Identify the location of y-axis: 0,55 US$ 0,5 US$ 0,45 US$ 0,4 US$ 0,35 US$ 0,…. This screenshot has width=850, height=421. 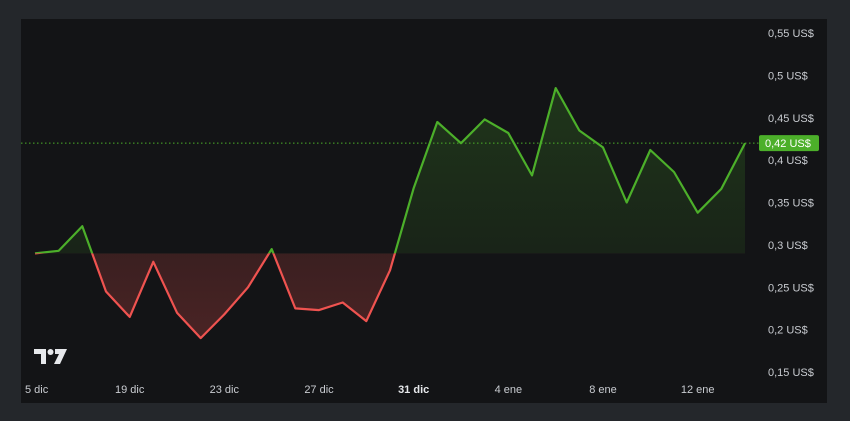
(791, 203).